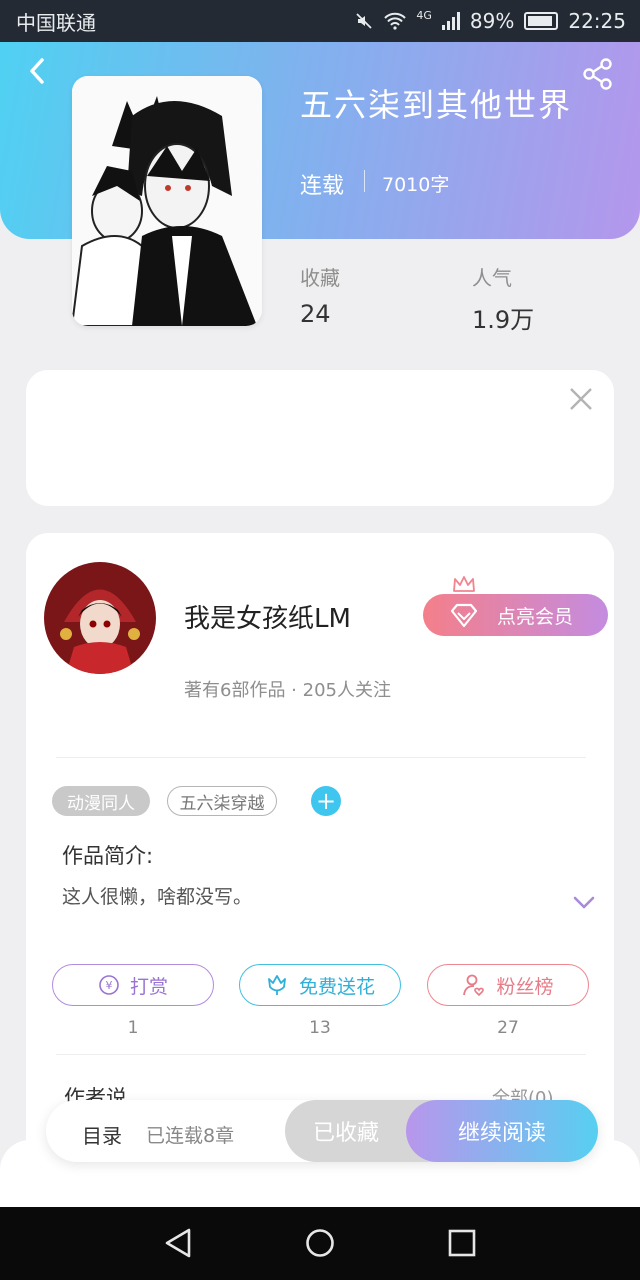 The image size is (640, 1280). Describe the element at coordinates (320, 1028) in the screenshot. I see `flower-count: 13` at that location.